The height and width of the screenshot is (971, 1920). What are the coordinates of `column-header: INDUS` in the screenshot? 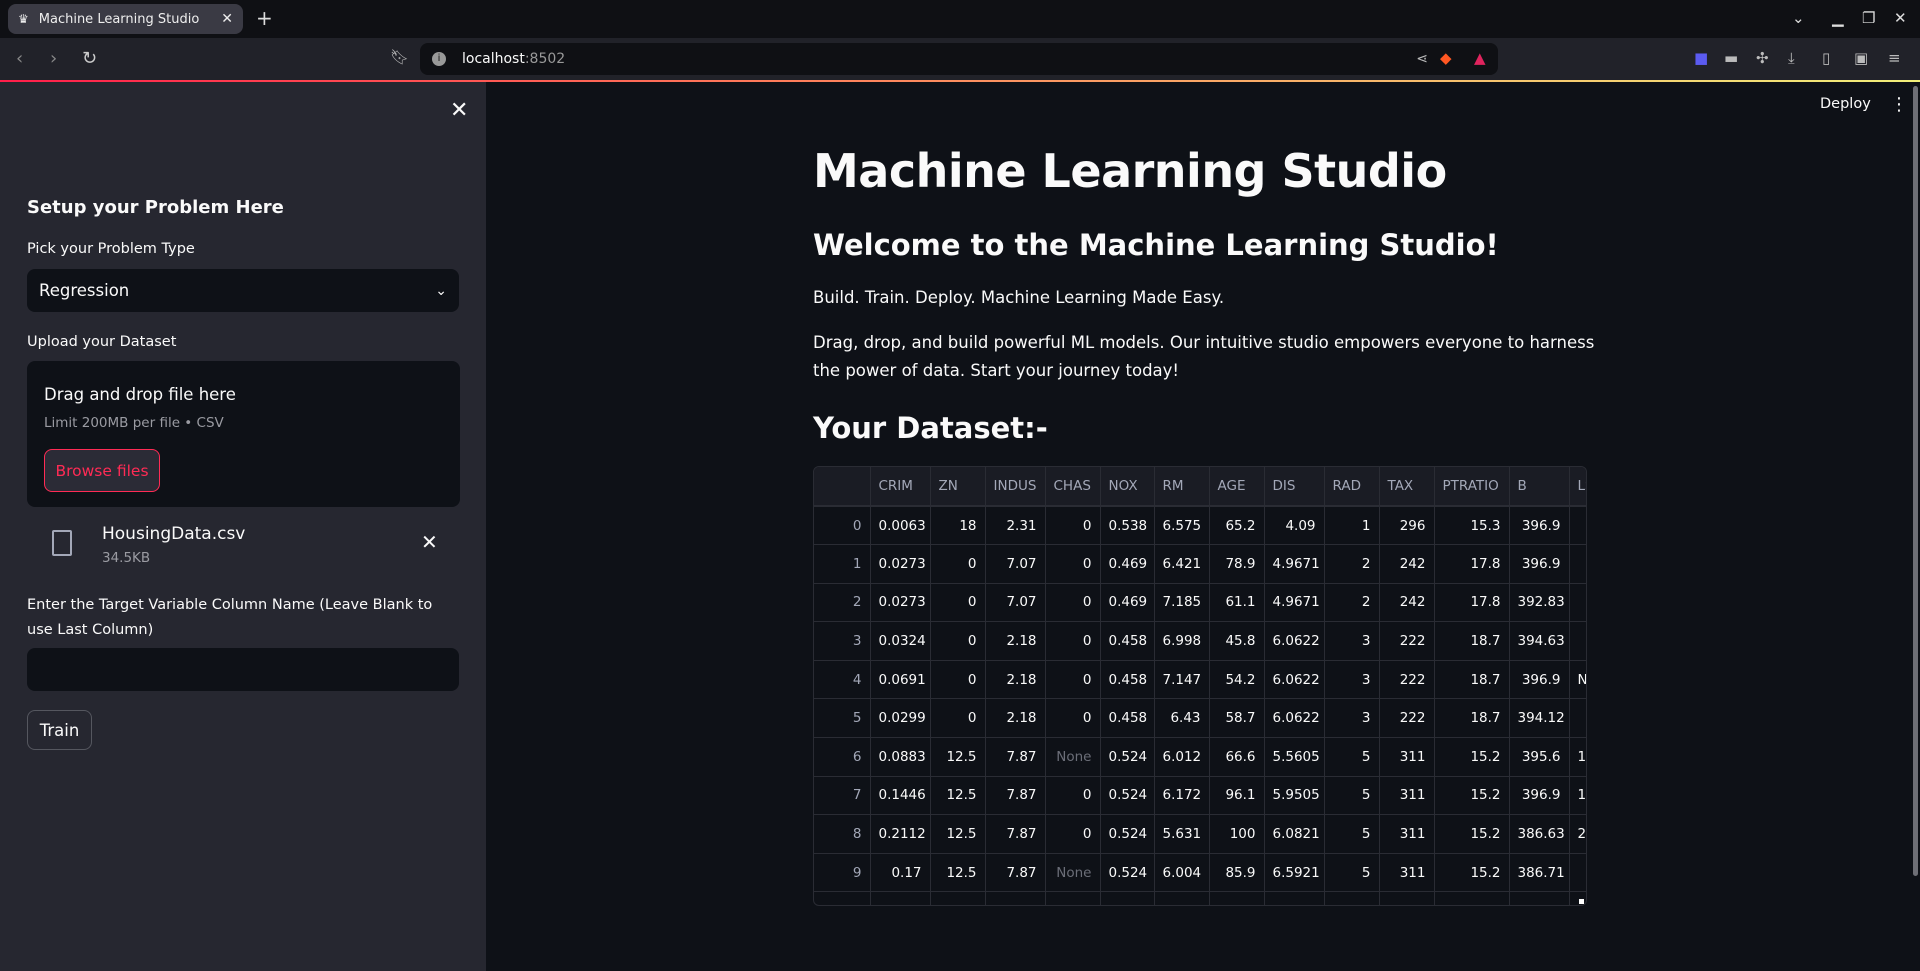 It's located at (1015, 487).